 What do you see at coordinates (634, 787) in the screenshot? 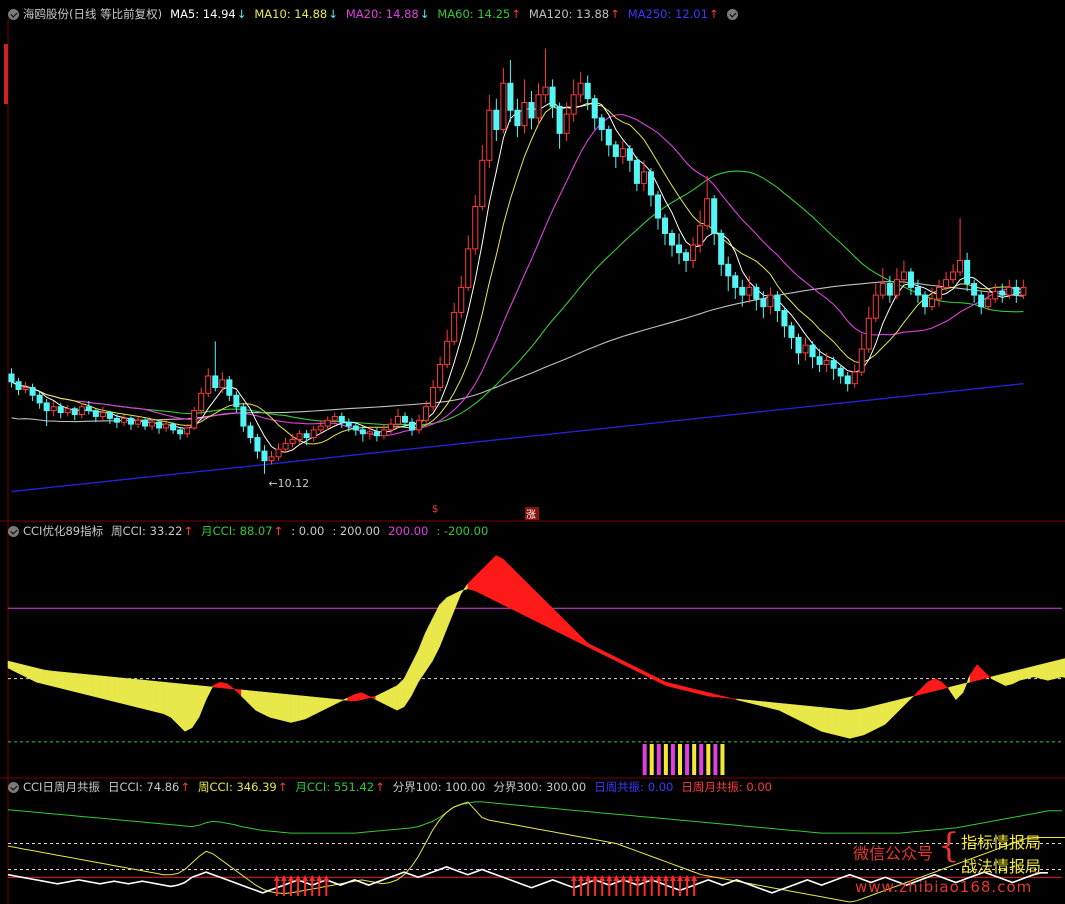
I see `res_legend-item-5: 日周共振: 0.00` at bounding box center [634, 787].